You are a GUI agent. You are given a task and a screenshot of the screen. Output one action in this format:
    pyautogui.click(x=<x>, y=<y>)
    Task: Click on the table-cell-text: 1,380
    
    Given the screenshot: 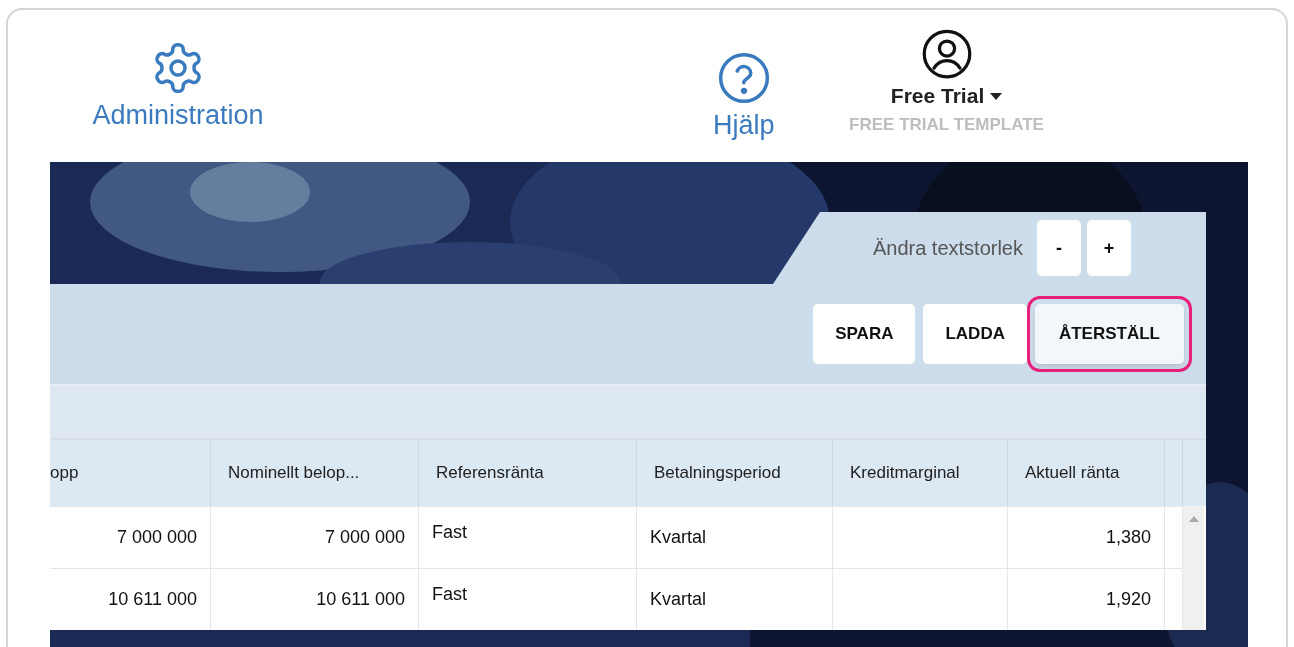 What is the action you would take?
    pyautogui.click(x=1128, y=537)
    